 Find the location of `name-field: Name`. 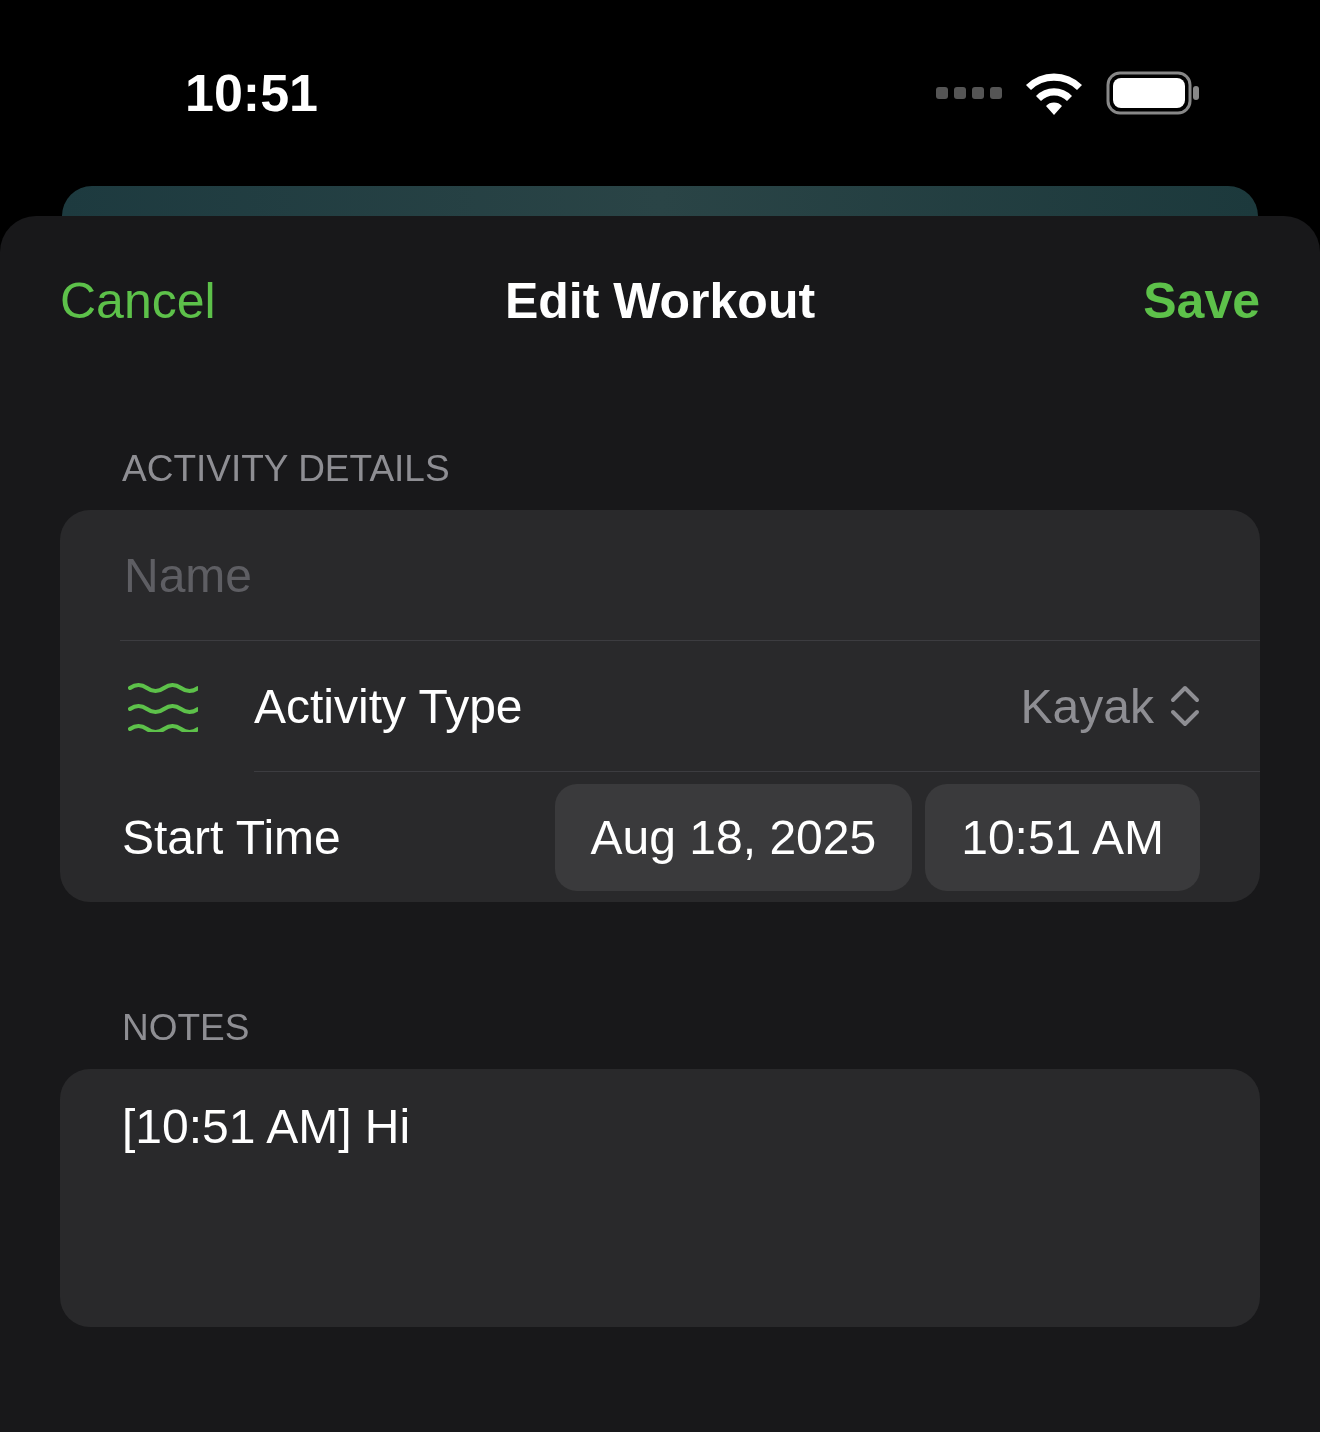

name-field: Name is located at coordinates (661, 575).